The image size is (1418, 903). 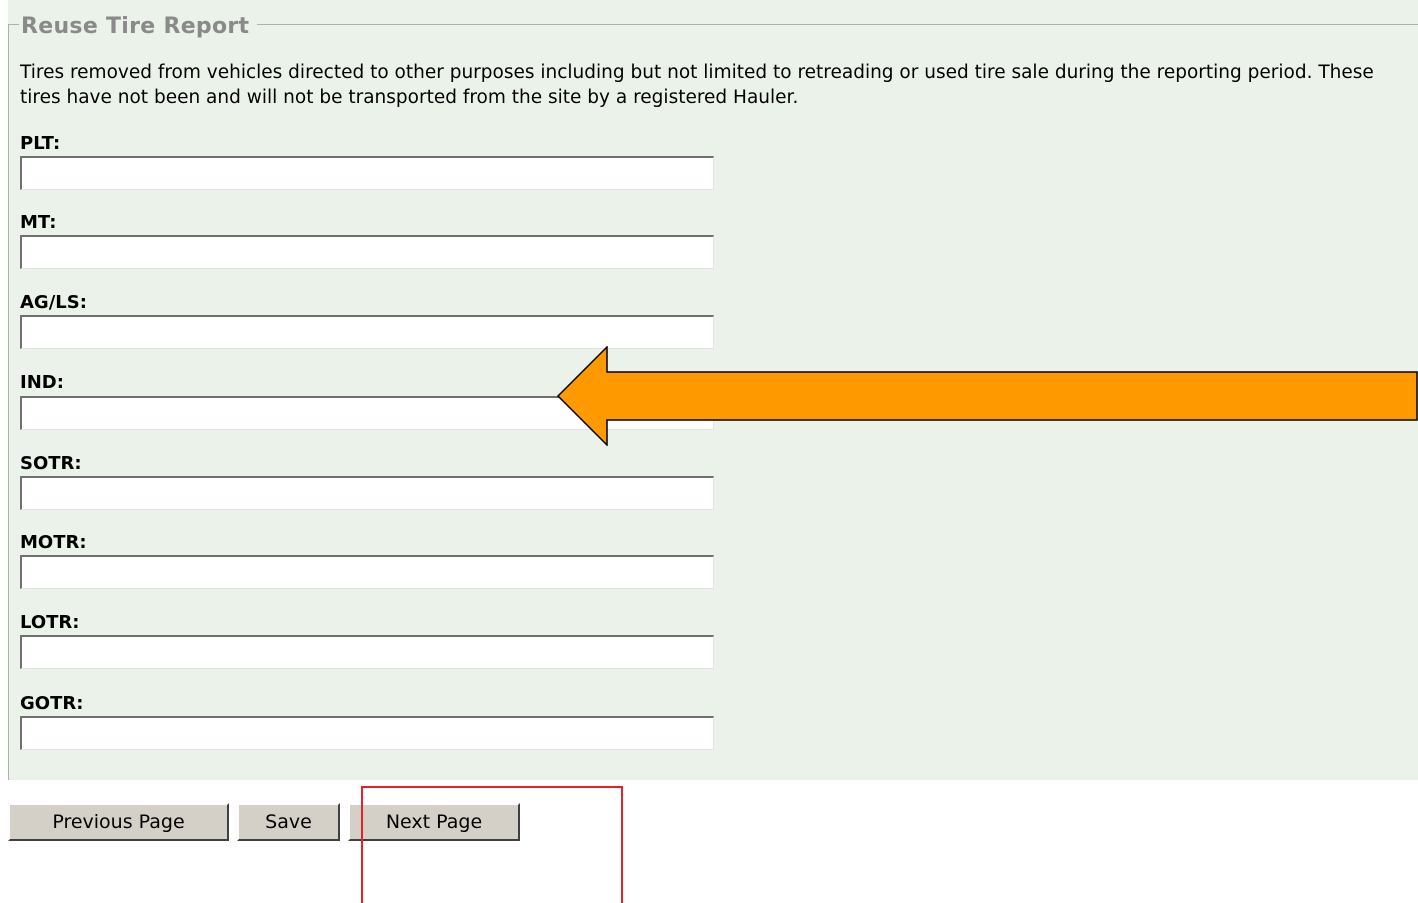 What do you see at coordinates (138, 27) in the screenshot?
I see `fieldset-legend: Reuse Tire Report` at bounding box center [138, 27].